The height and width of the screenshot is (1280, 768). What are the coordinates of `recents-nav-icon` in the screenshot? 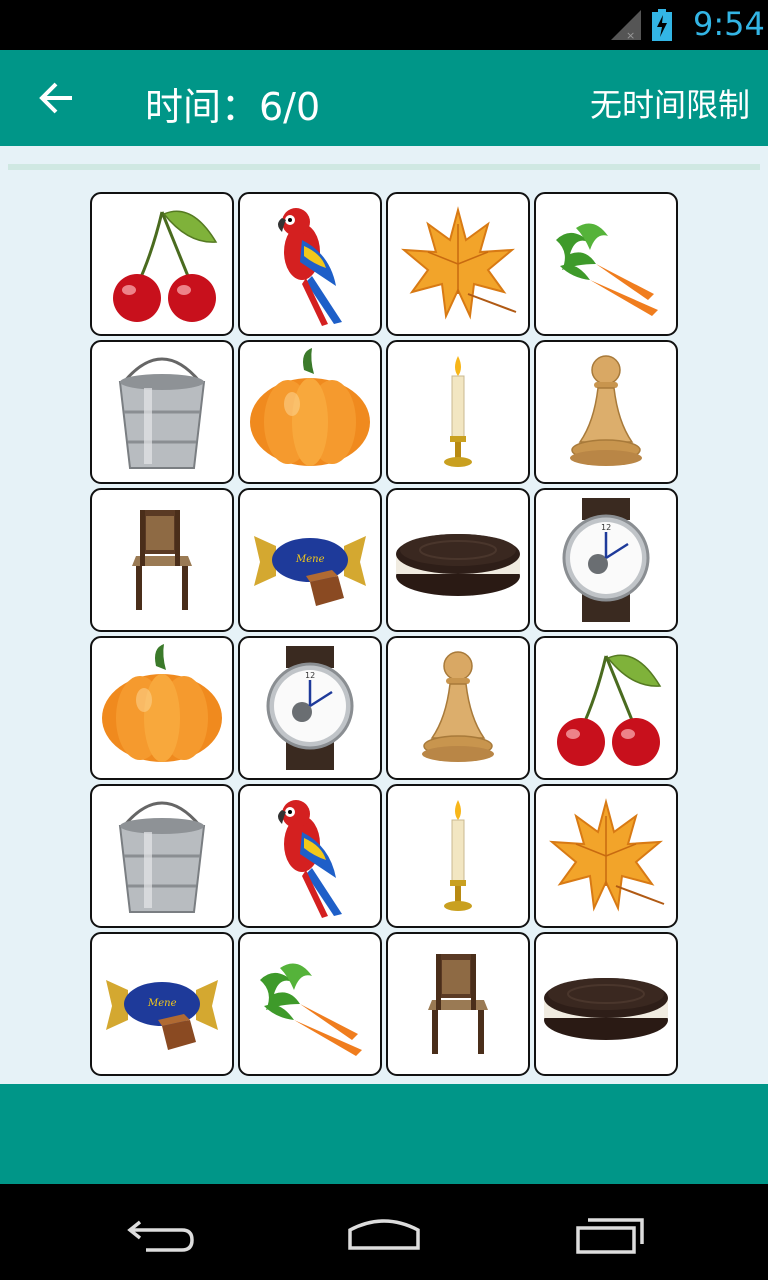 It's located at (610, 1233).